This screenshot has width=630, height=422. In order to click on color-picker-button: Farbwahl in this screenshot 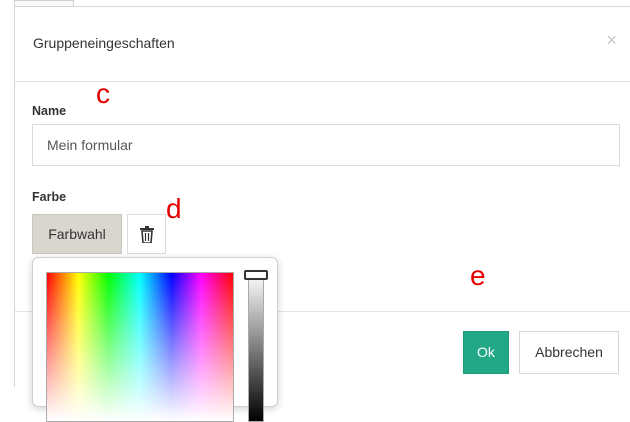, I will do `click(77, 234)`.